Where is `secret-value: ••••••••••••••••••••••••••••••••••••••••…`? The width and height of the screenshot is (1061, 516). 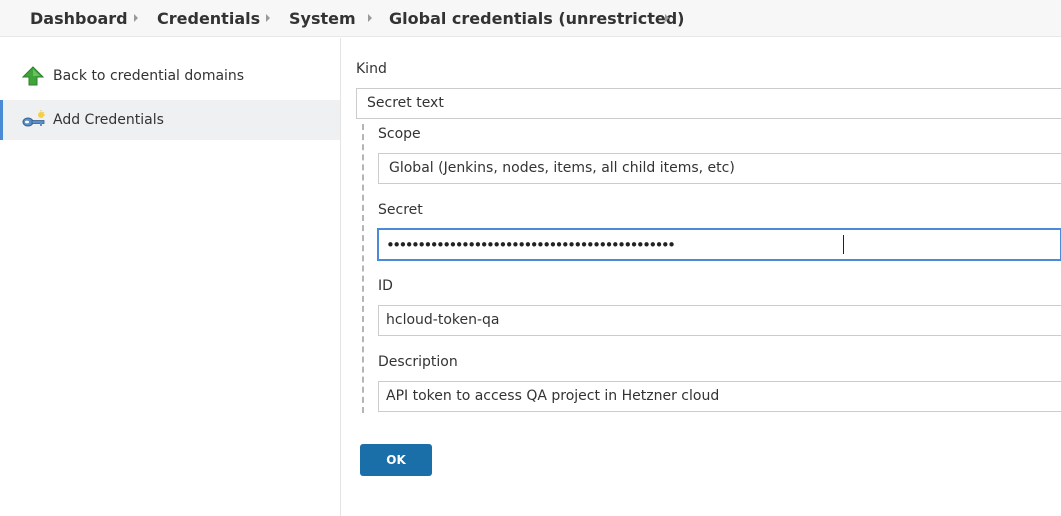 secret-value: ••••••••••••••••••••••••••••••••••••••••… is located at coordinates (531, 245).